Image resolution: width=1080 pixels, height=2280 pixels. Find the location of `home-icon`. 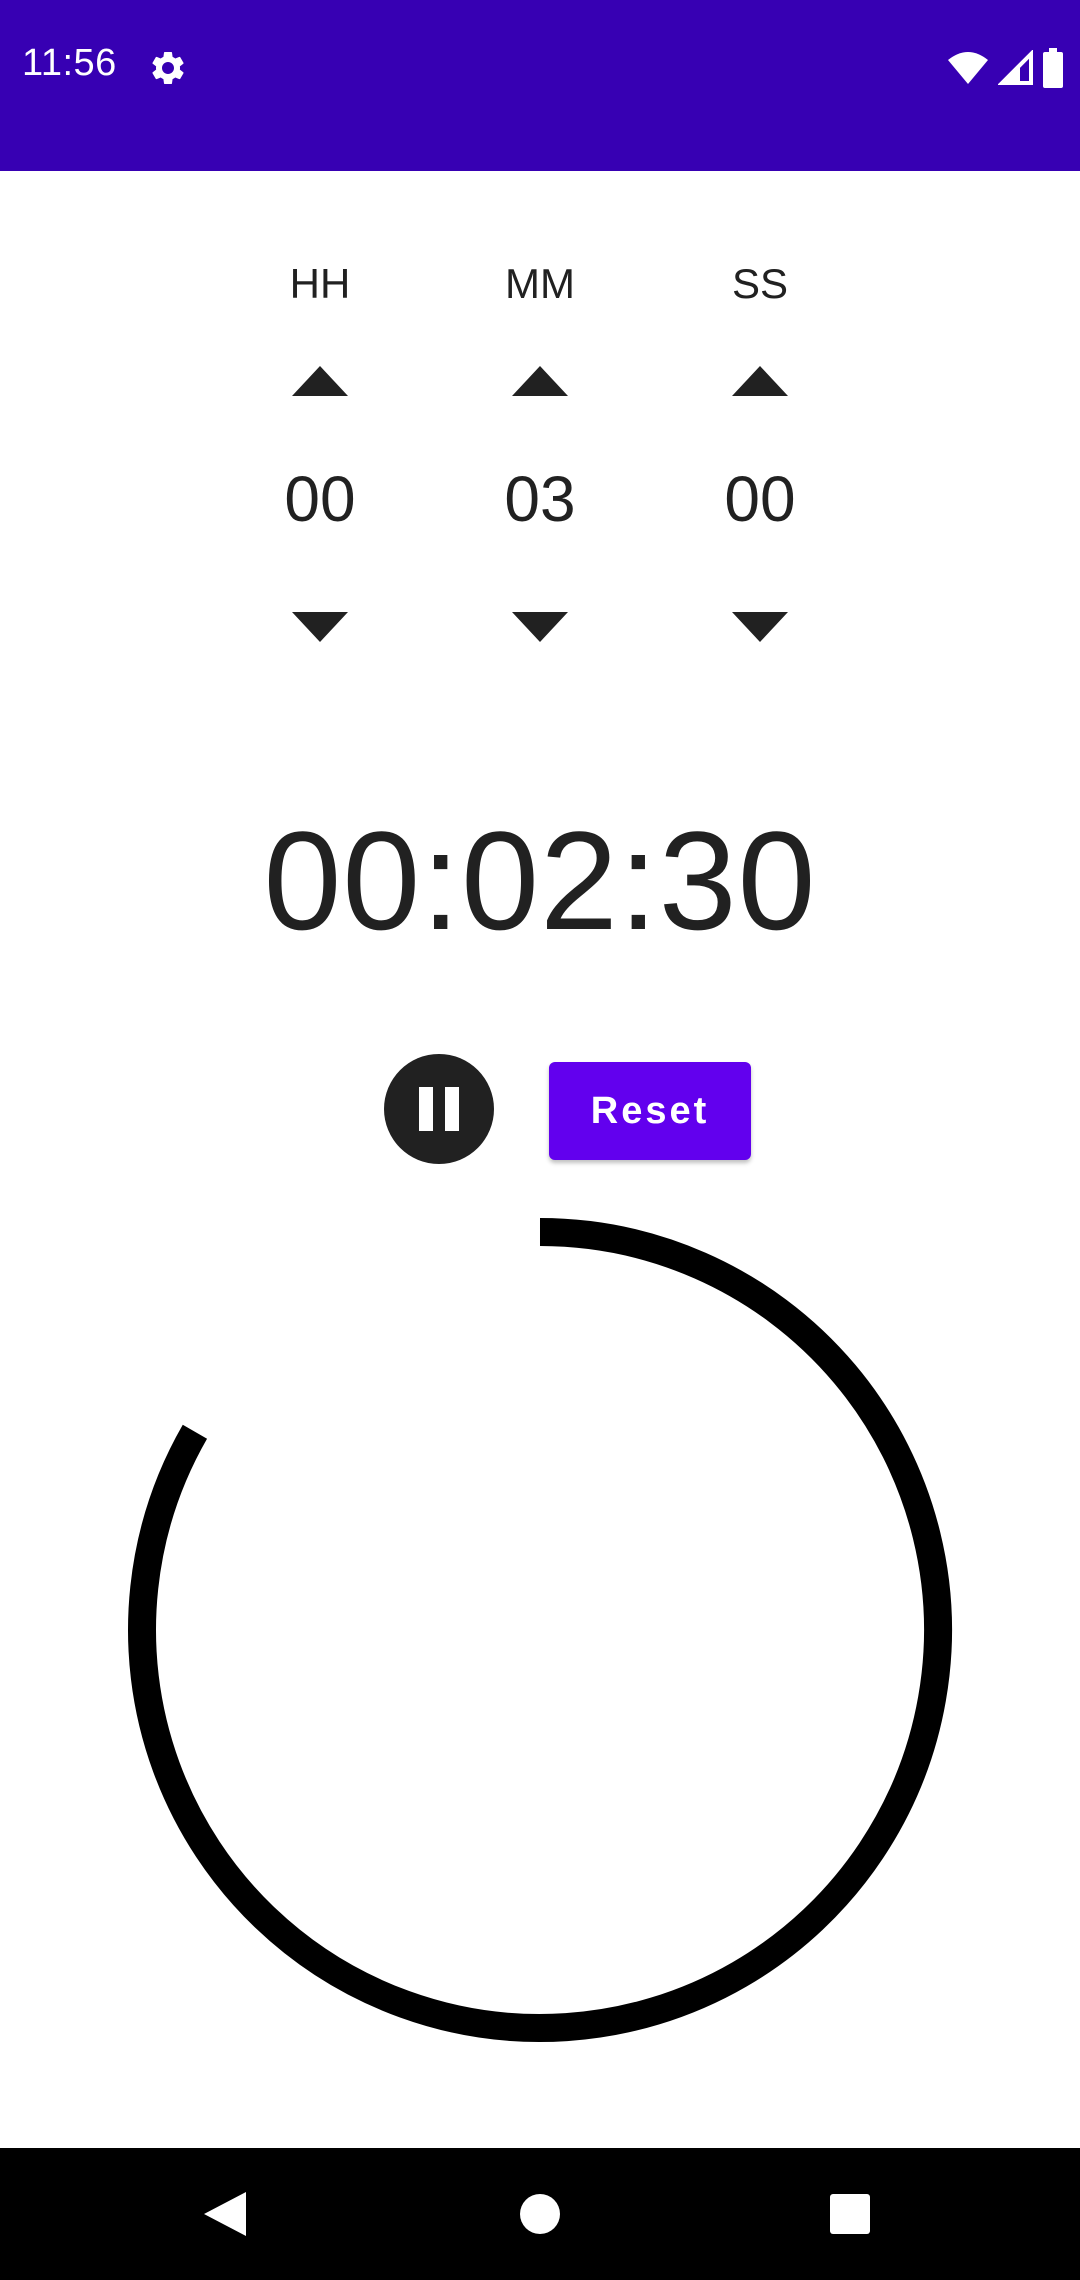

home-icon is located at coordinates (540, 2214).